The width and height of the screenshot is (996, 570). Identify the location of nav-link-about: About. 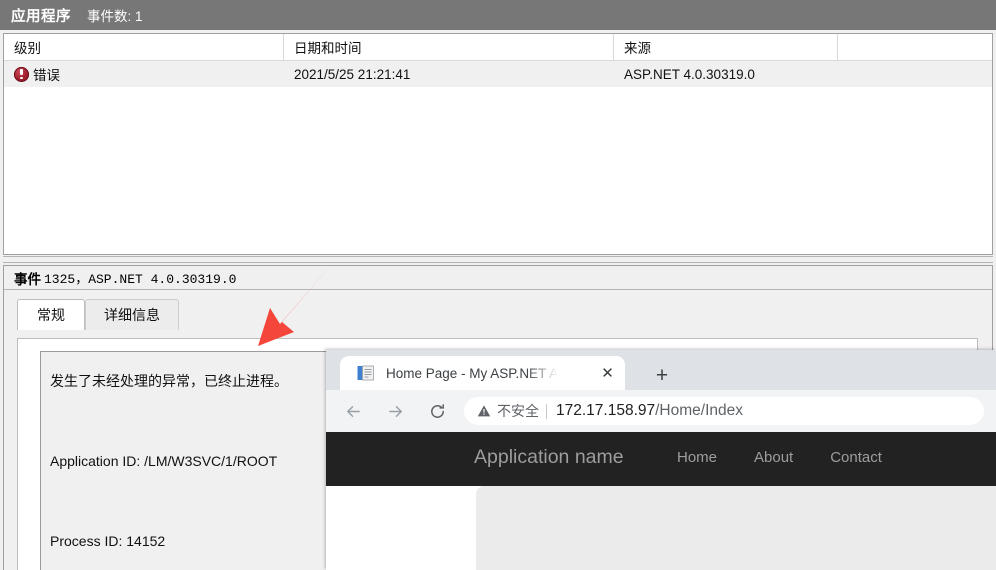
(773, 457).